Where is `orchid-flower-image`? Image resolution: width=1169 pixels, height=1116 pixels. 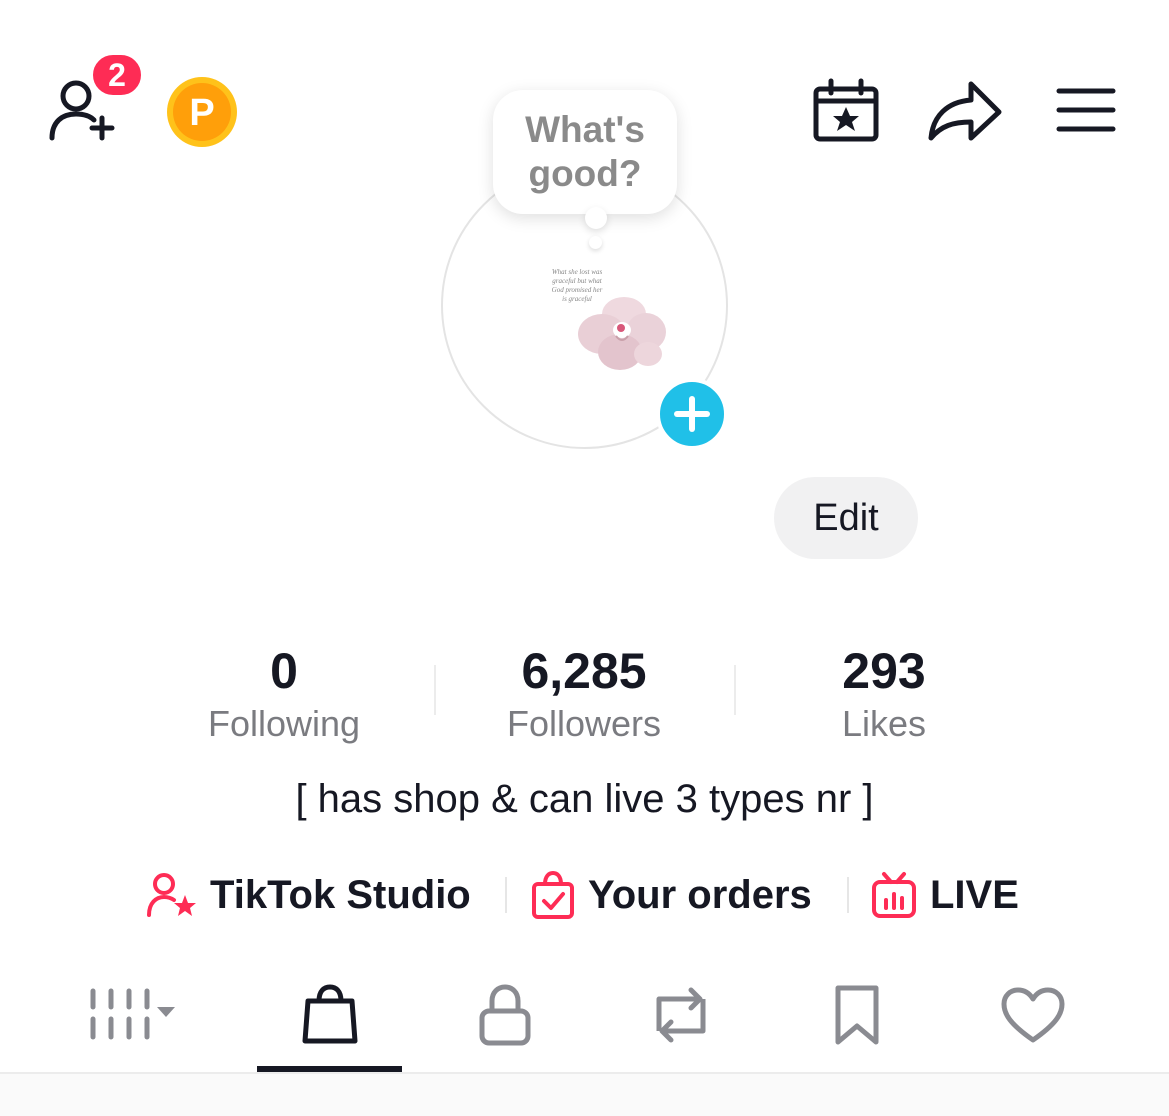
orchid-flower-image is located at coordinates (622, 333).